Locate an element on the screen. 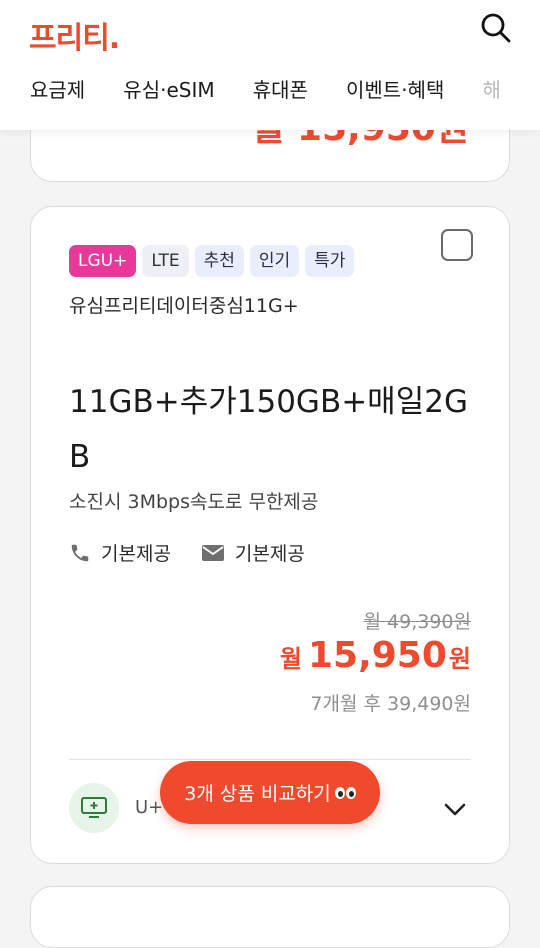 The image size is (540, 948). sale-price-unit: 원 is located at coordinates (459, 659).